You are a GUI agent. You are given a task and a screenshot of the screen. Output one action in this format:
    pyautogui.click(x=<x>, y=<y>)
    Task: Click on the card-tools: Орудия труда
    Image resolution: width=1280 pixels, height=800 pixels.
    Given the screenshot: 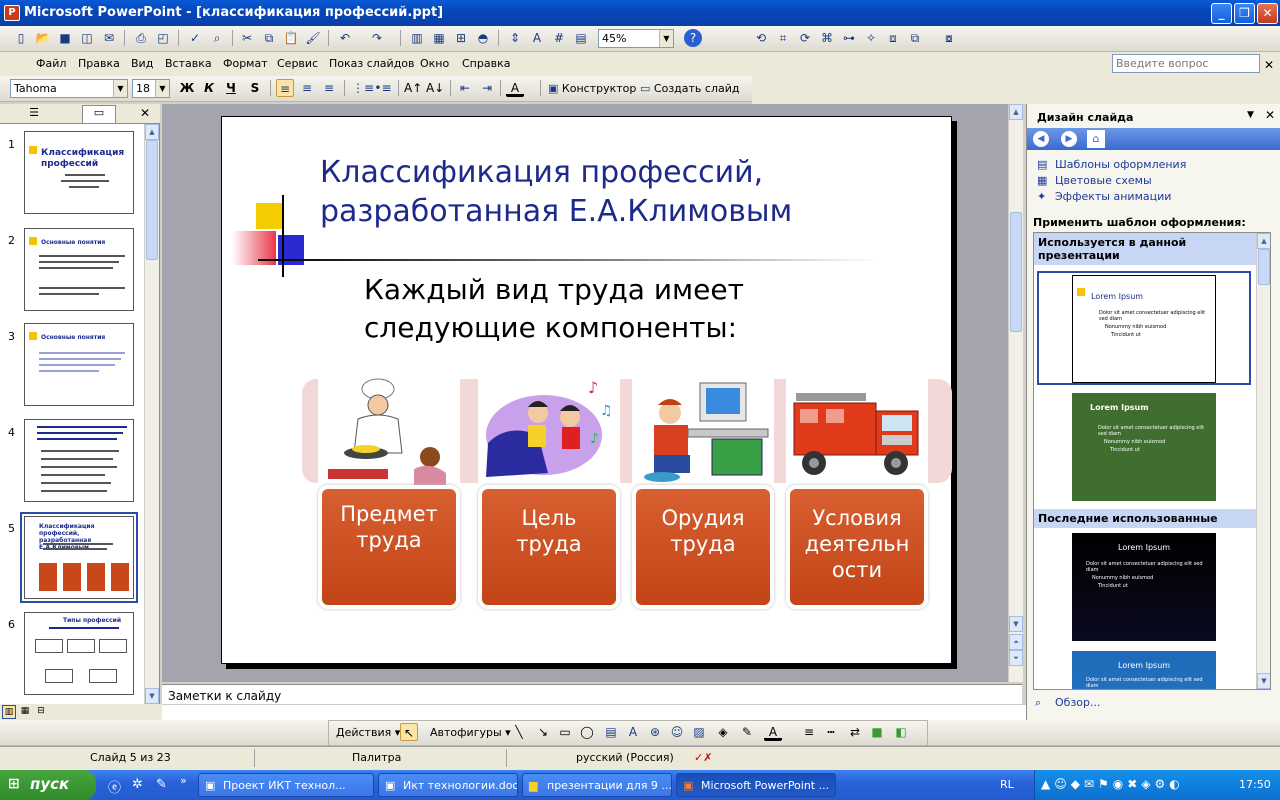 What is the action you would take?
    pyautogui.click(x=703, y=547)
    